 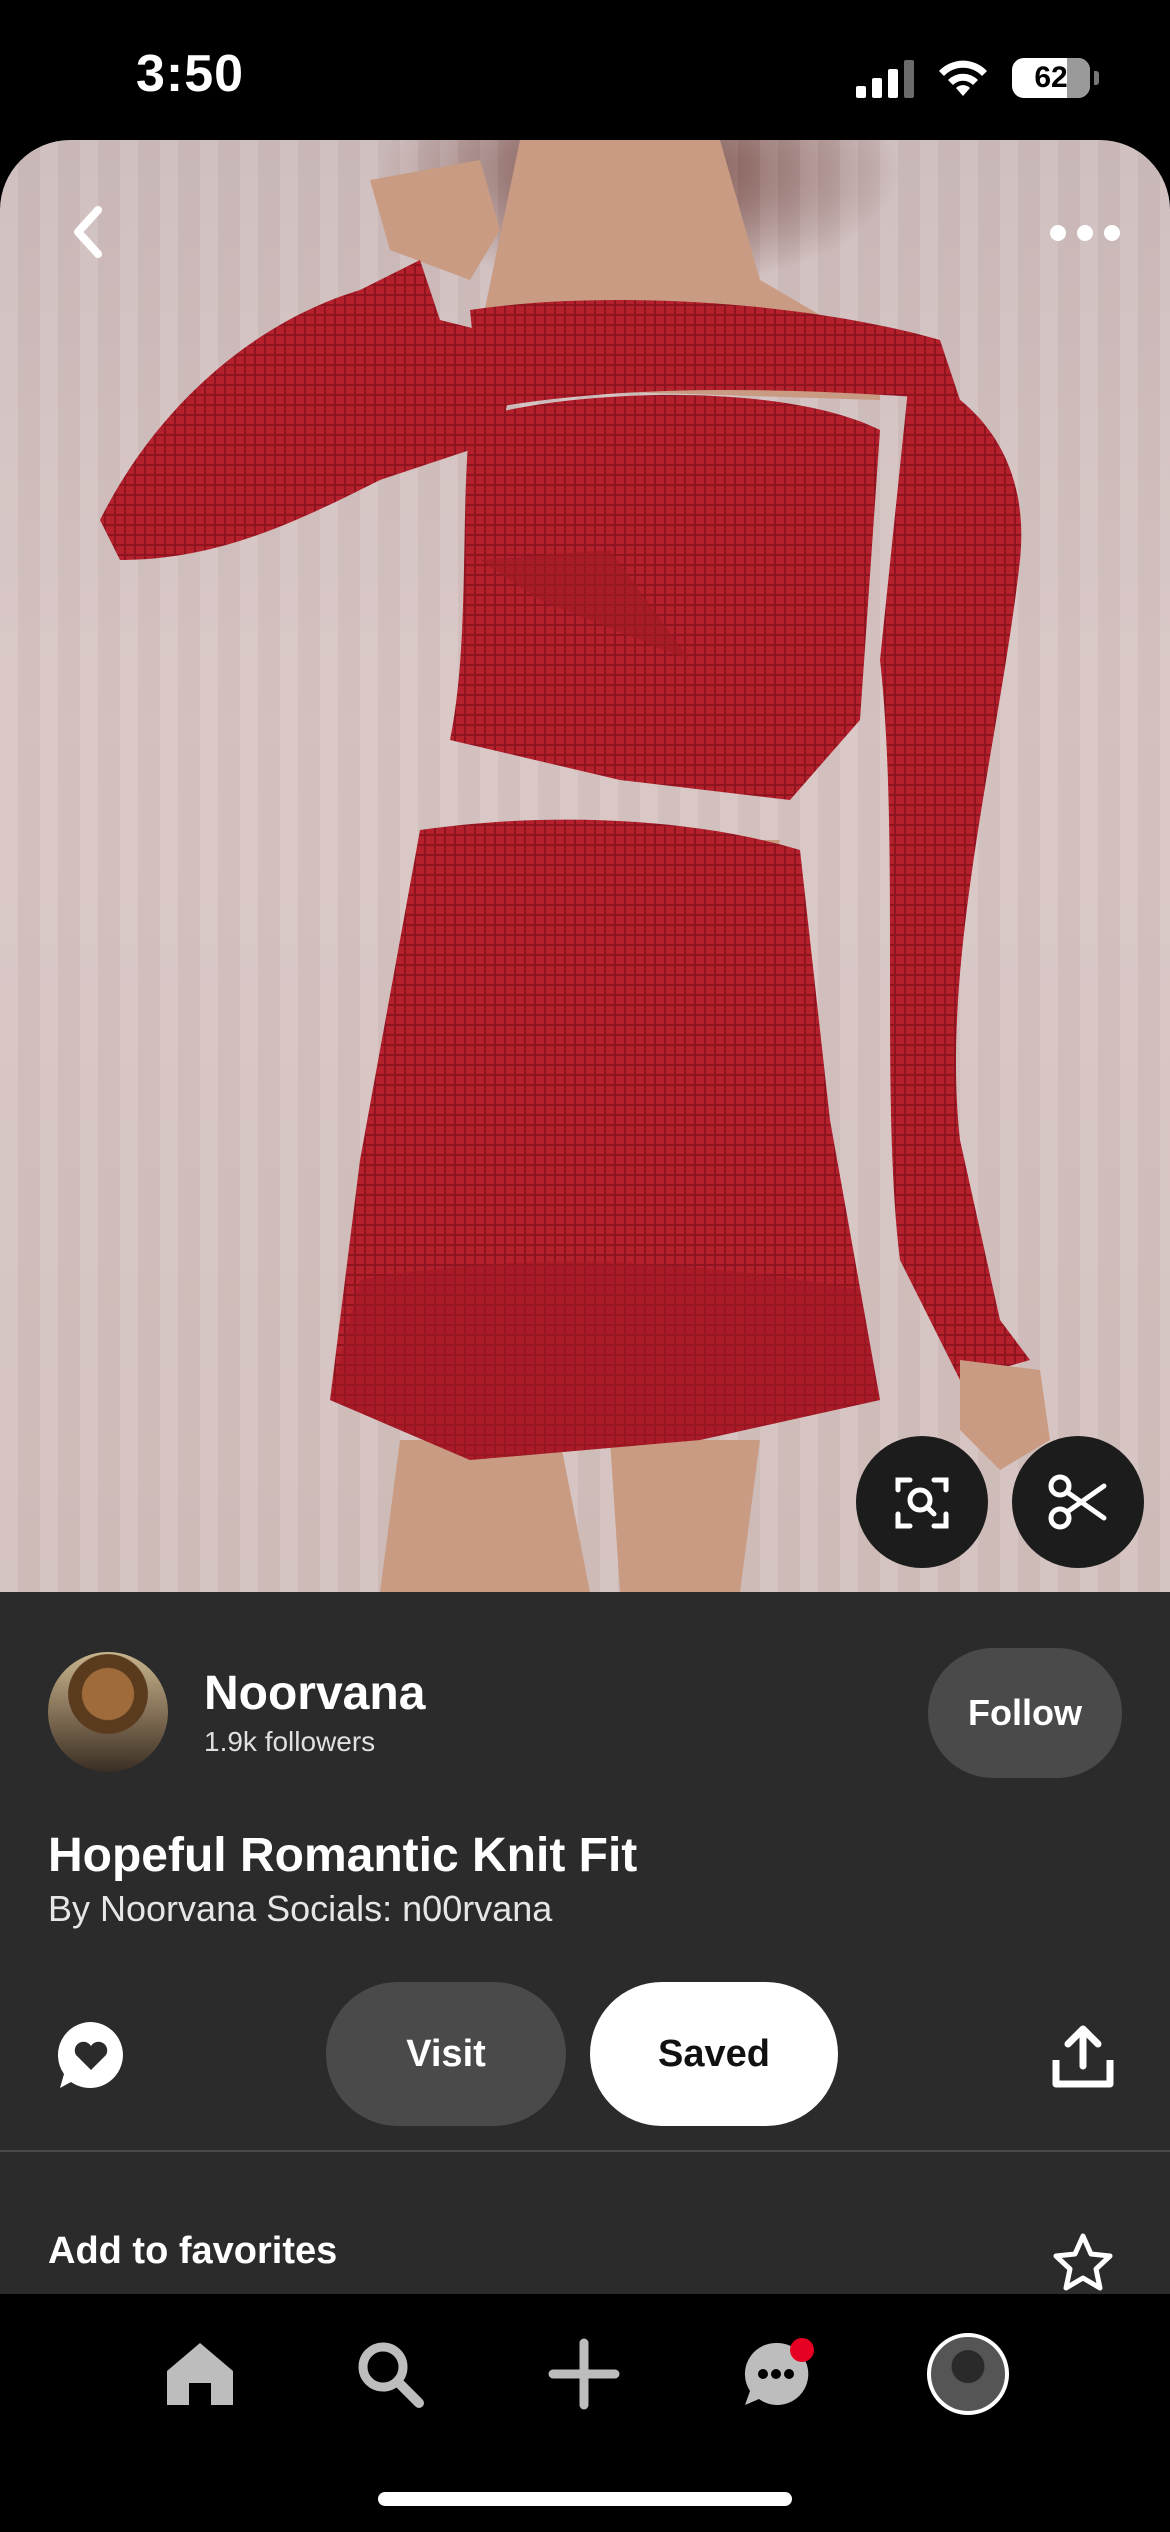 I want to click on battery-icon: 62, so click(x=1055, y=78).